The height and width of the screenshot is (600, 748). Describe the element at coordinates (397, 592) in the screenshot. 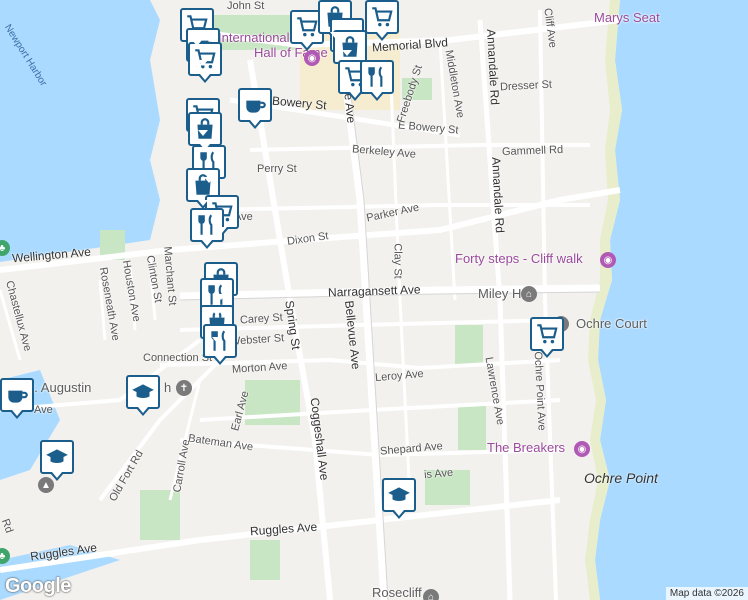

I see `poi-label-rosecliff: Rosecliff` at that location.